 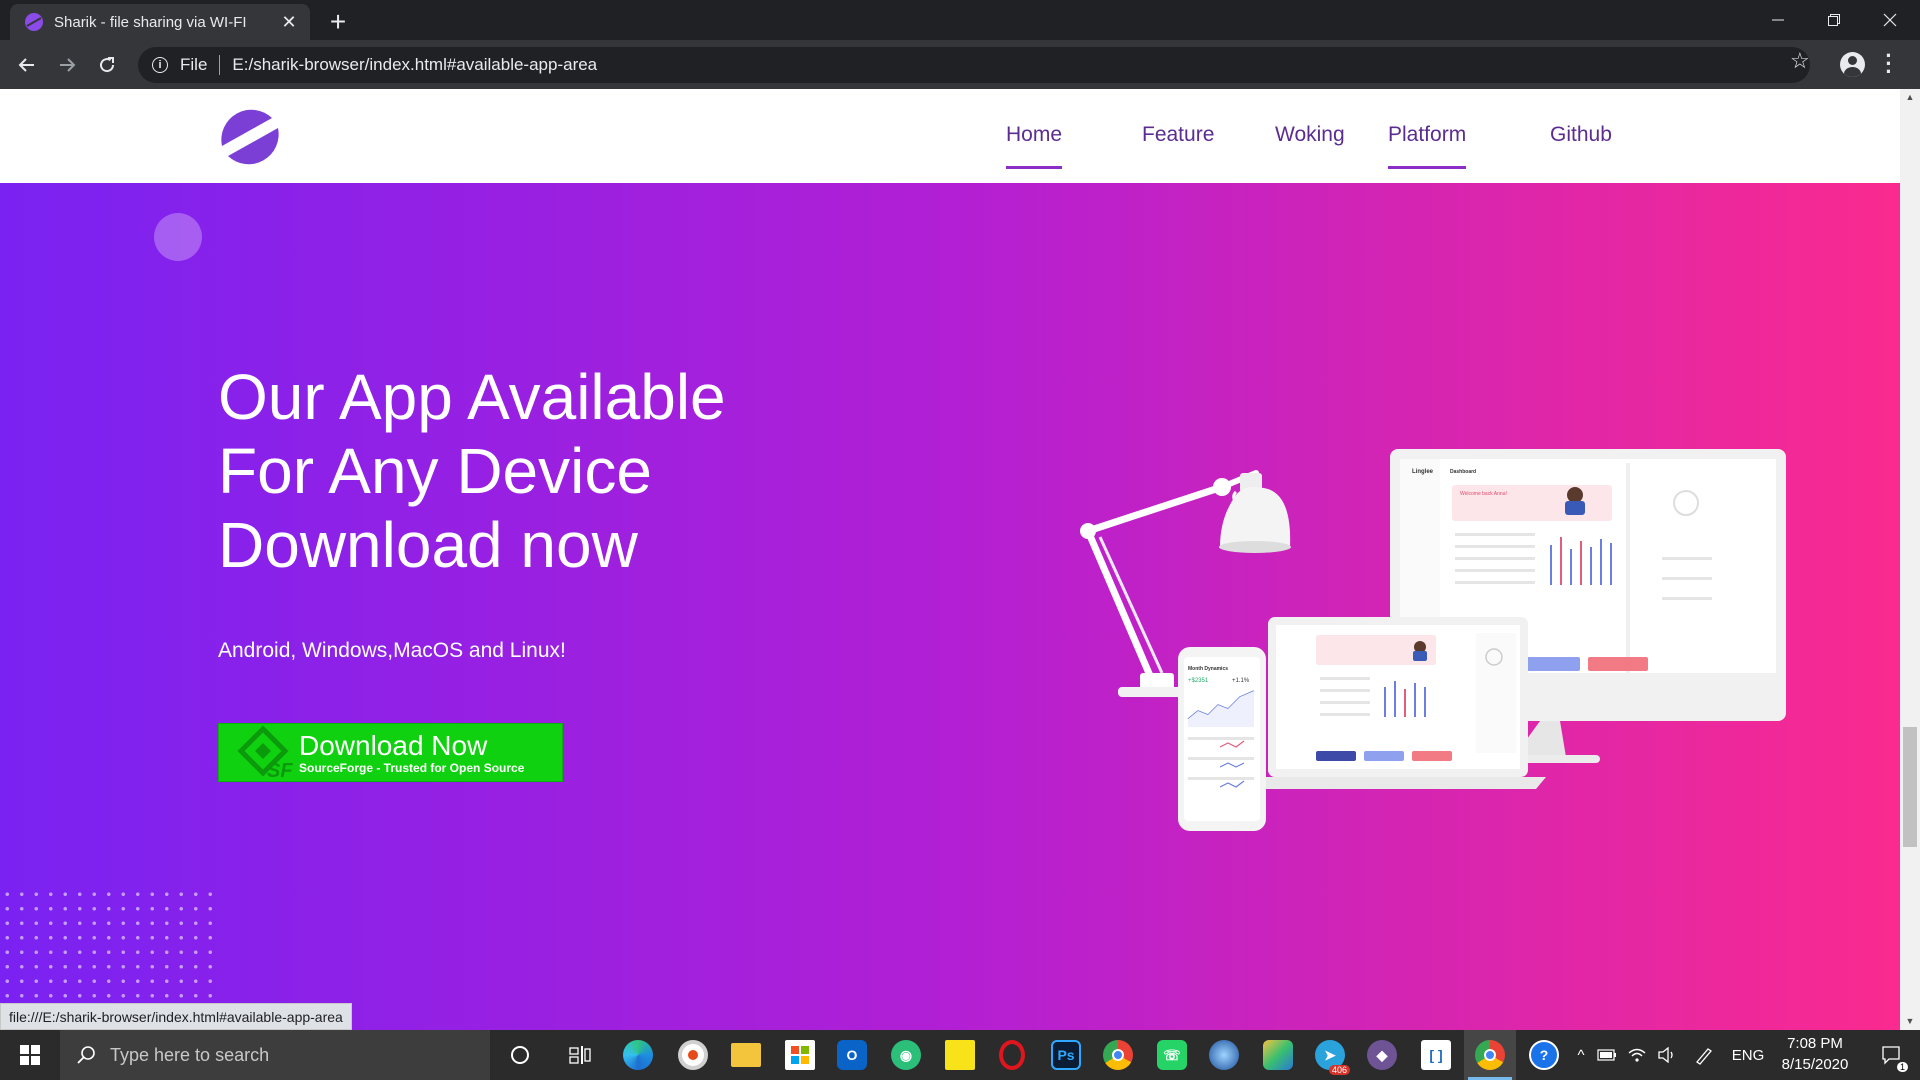 What do you see at coordinates (1241, 681) in the screenshot?
I see `phone-change: +1.1%` at bounding box center [1241, 681].